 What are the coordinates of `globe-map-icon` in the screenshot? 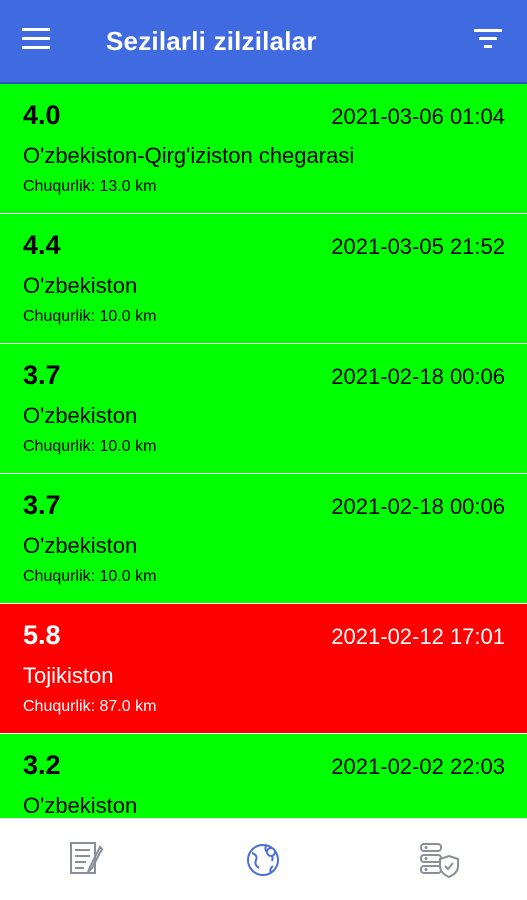 It's located at (263, 860).